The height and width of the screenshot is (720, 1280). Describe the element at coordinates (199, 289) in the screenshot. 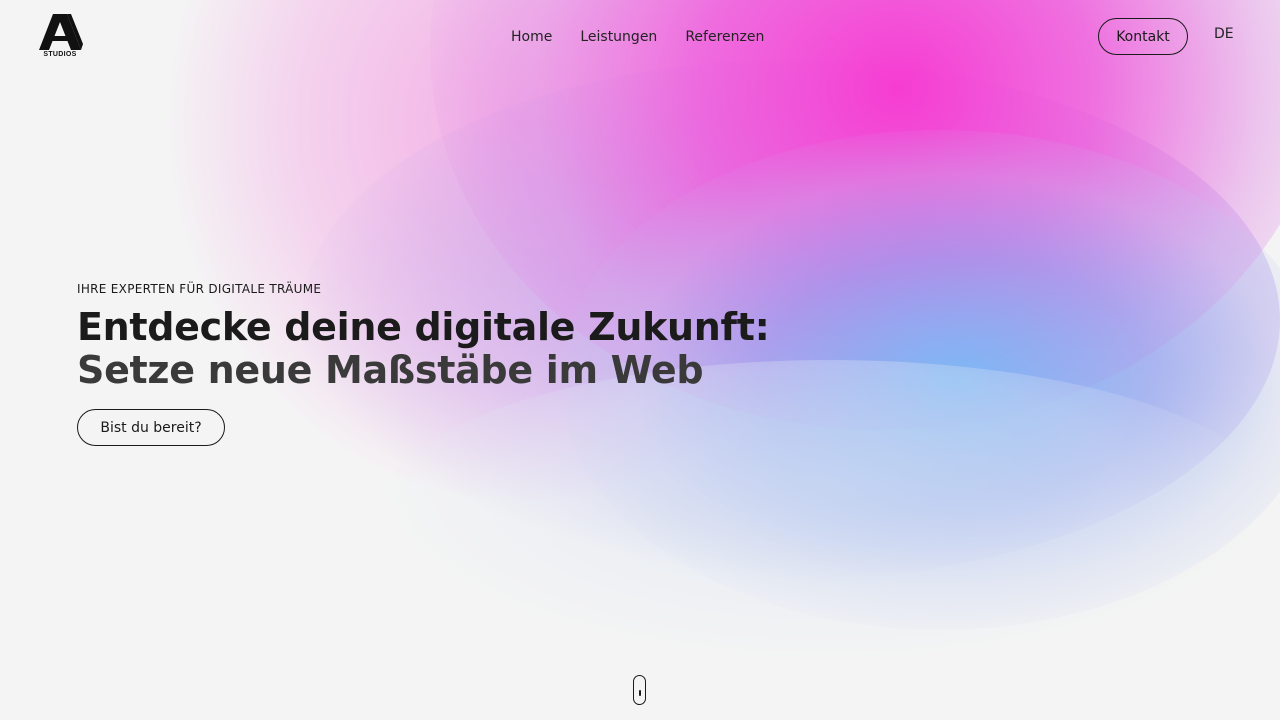

I see `hero-eyebrow: IHRE EXPERTEN FÜR DIGITALE TRÄUME` at that location.